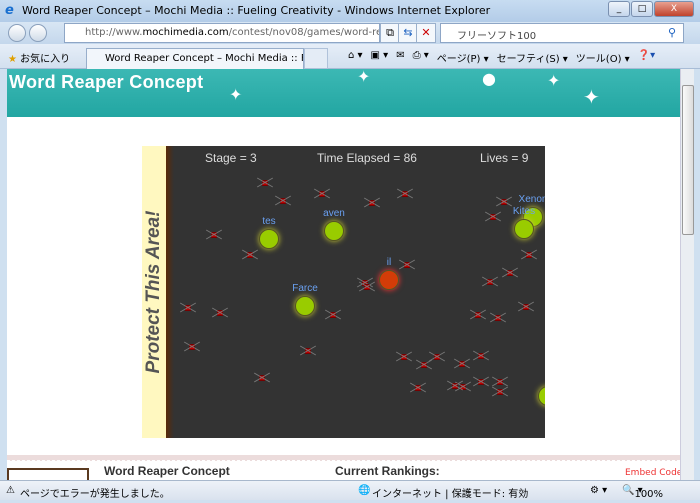 This screenshot has height=503, width=700. I want to click on refresh-icon: ⇆, so click(408, 33).